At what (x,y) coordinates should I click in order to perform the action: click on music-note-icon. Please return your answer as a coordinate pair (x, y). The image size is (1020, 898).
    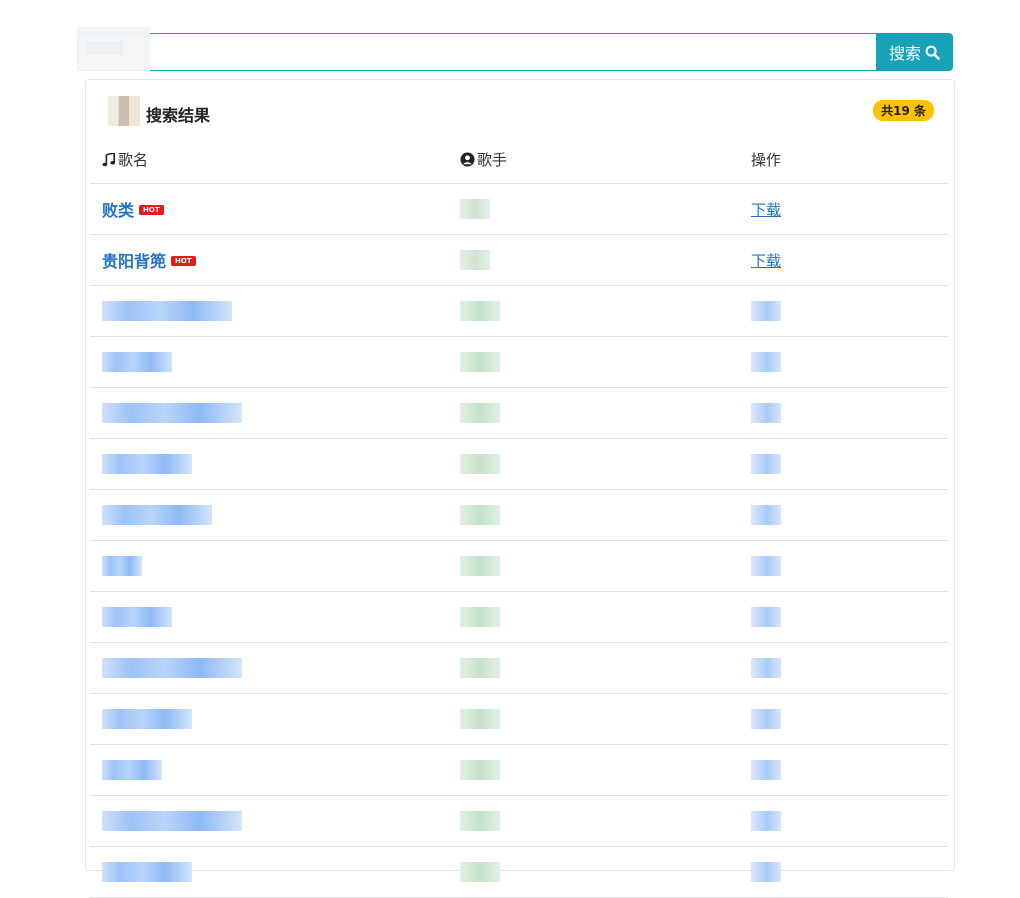
    Looking at the image, I should click on (109, 160).